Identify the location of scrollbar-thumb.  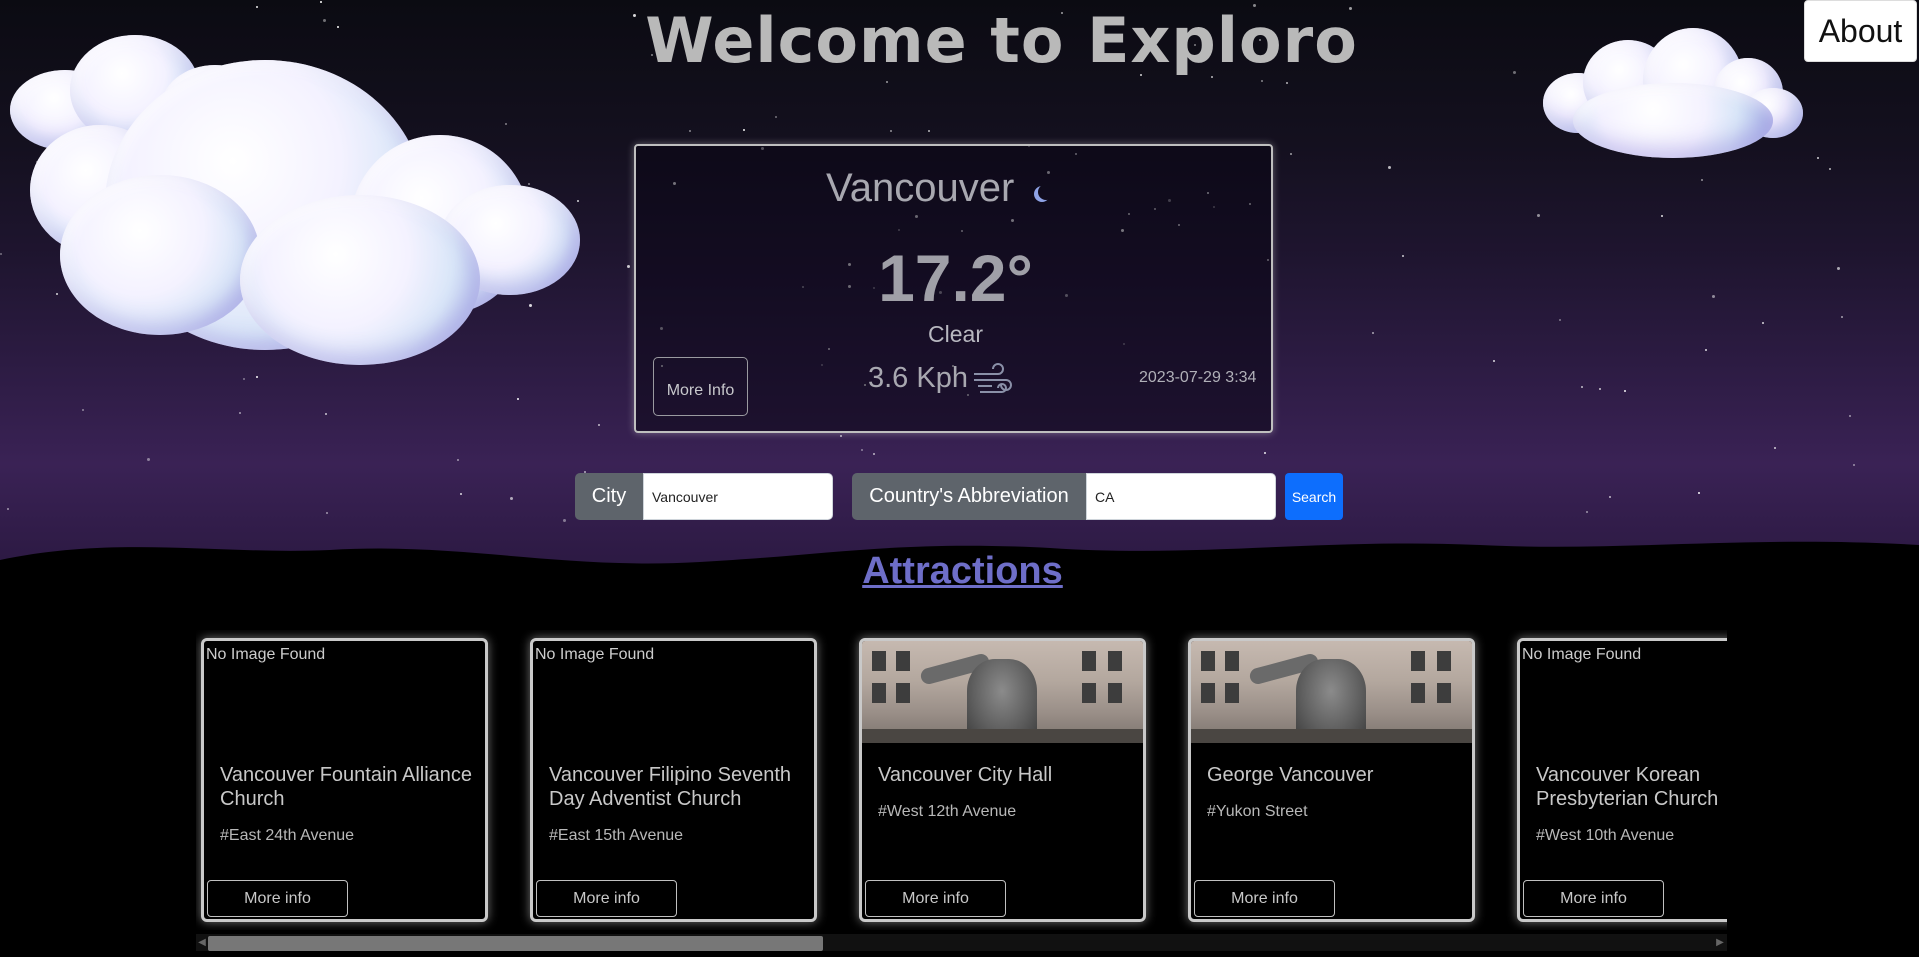
(515, 943).